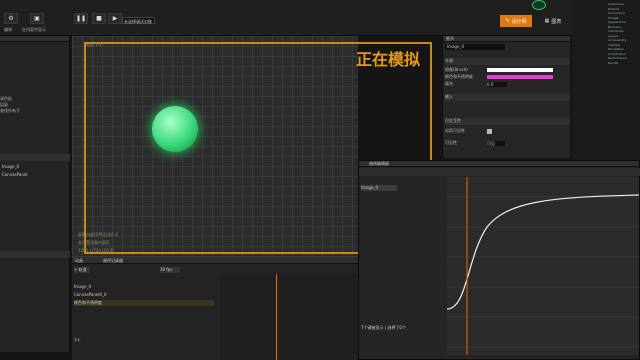 This screenshot has width=640, height=360. What do you see at coordinates (539, 5) in the screenshot?
I see `status-icon` at bounding box center [539, 5].